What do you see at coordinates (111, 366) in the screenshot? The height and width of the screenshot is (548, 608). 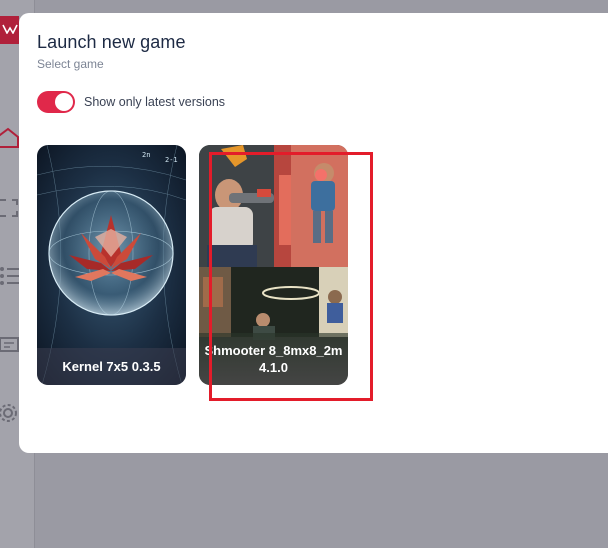 I see `game-card-label: Kernel 7x5 0.3.5` at bounding box center [111, 366].